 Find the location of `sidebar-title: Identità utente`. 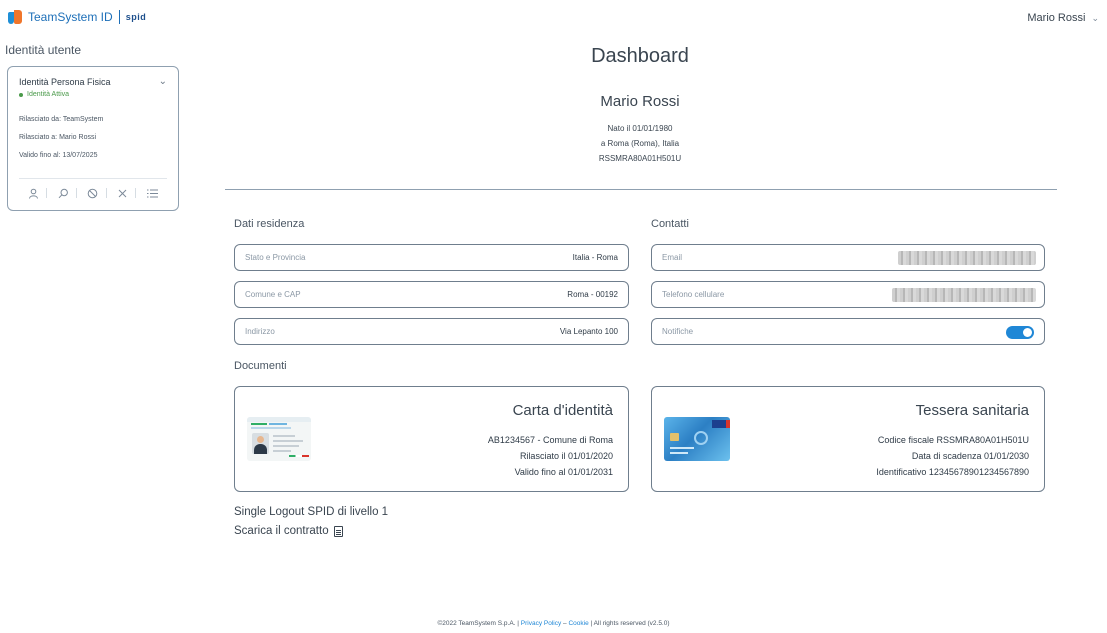

sidebar-title: Identità utente is located at coordinates (43, 50).